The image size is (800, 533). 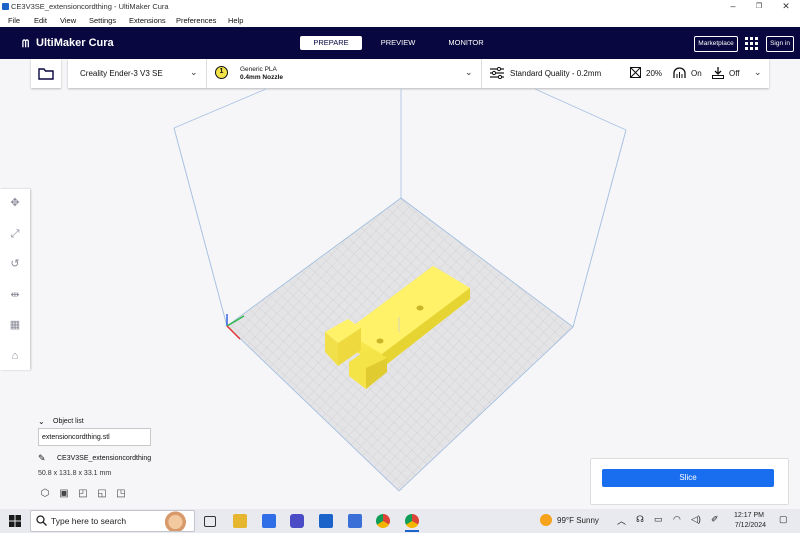 What do you see at coordinates (497, 73) in the screenshot?
I see `quality-sliders-icon` at bounding box center [497, 73].